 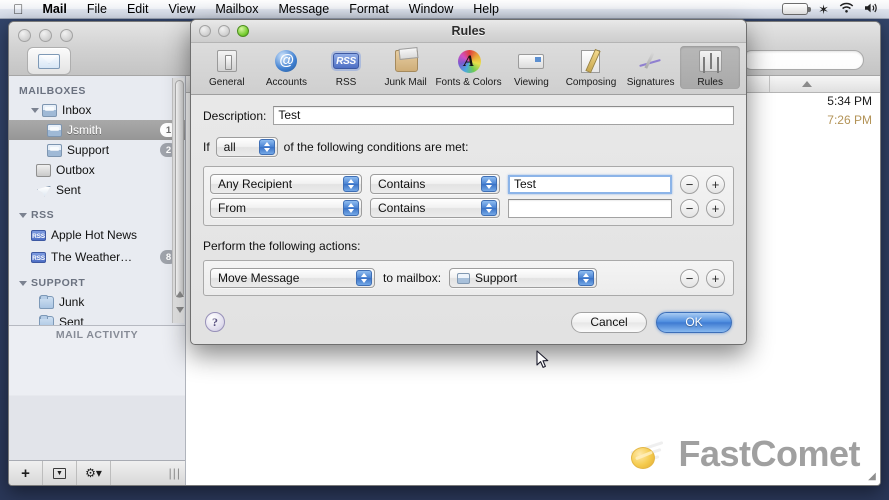 I want to click on tab-rss: RSS RSS, so click(x=346, y=67).